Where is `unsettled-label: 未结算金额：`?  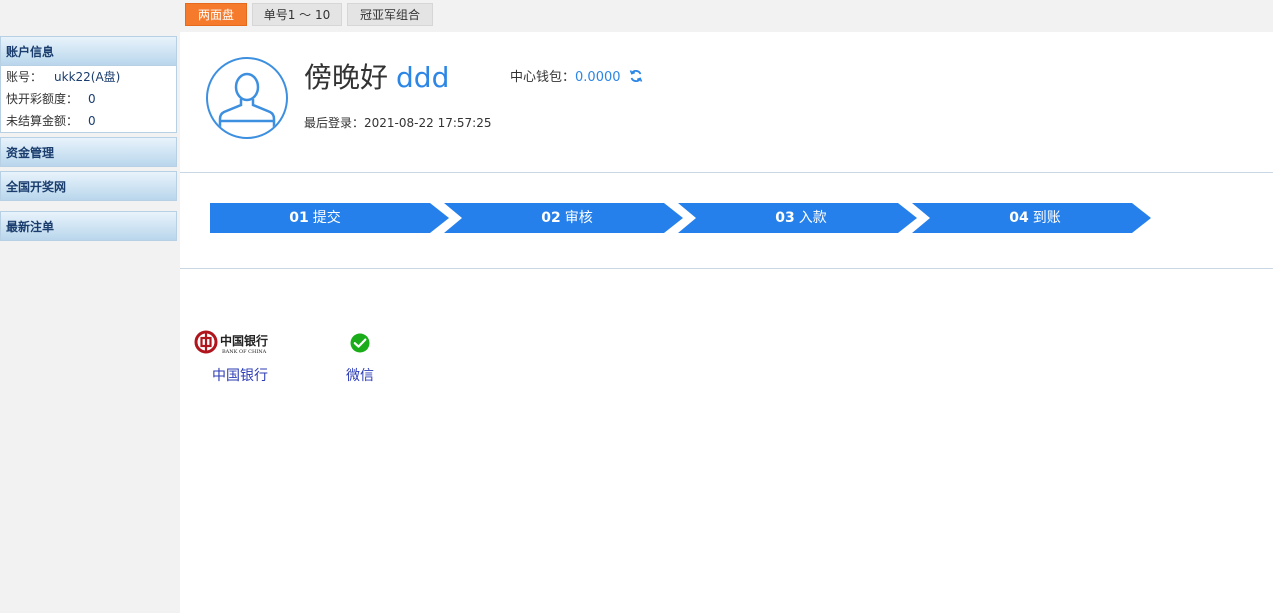
unsettled-label: 未结算金额： is located at coordinates (42, 121).